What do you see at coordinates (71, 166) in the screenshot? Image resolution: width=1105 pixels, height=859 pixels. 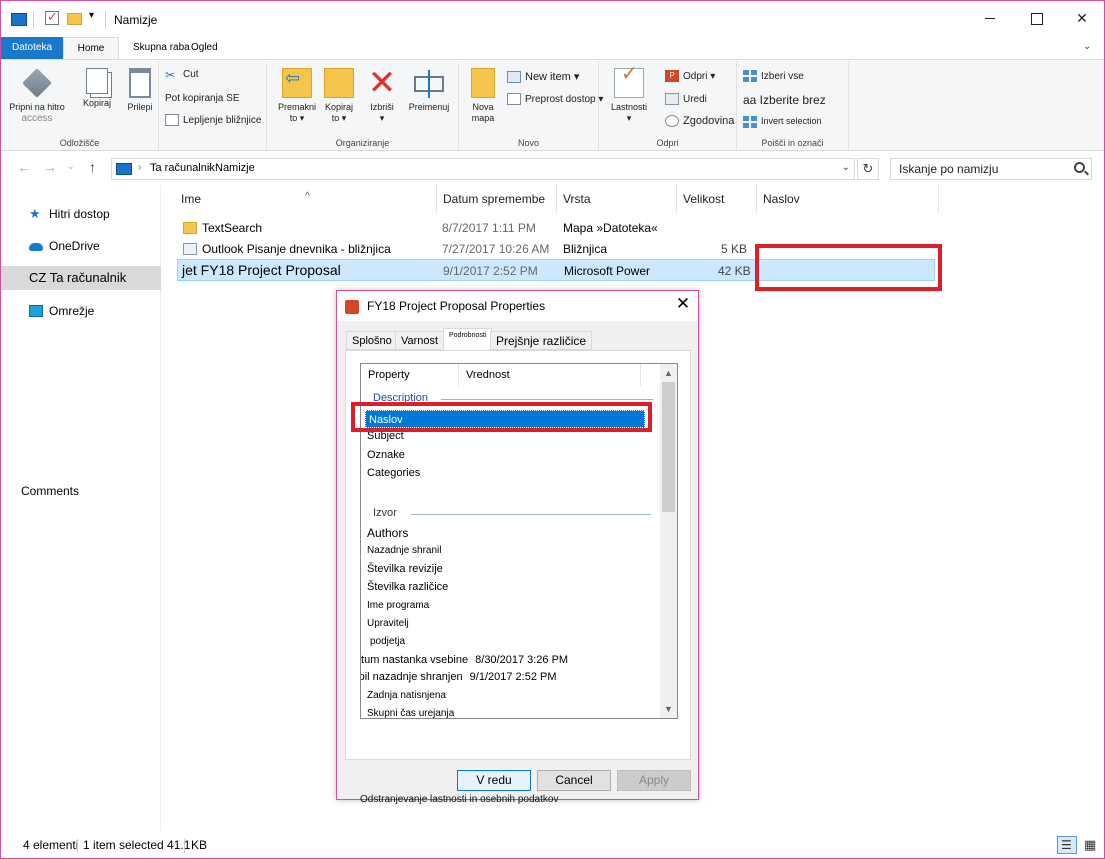 I see `recent-locations-chevron-icon: ⌄` at bounding box center [71, 166].